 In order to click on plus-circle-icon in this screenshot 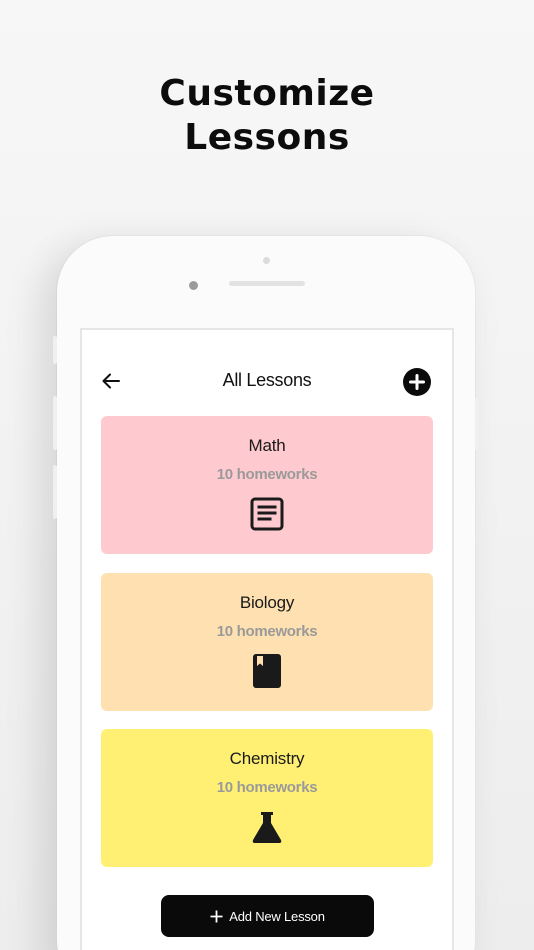, I will do `click(417, 382)`.